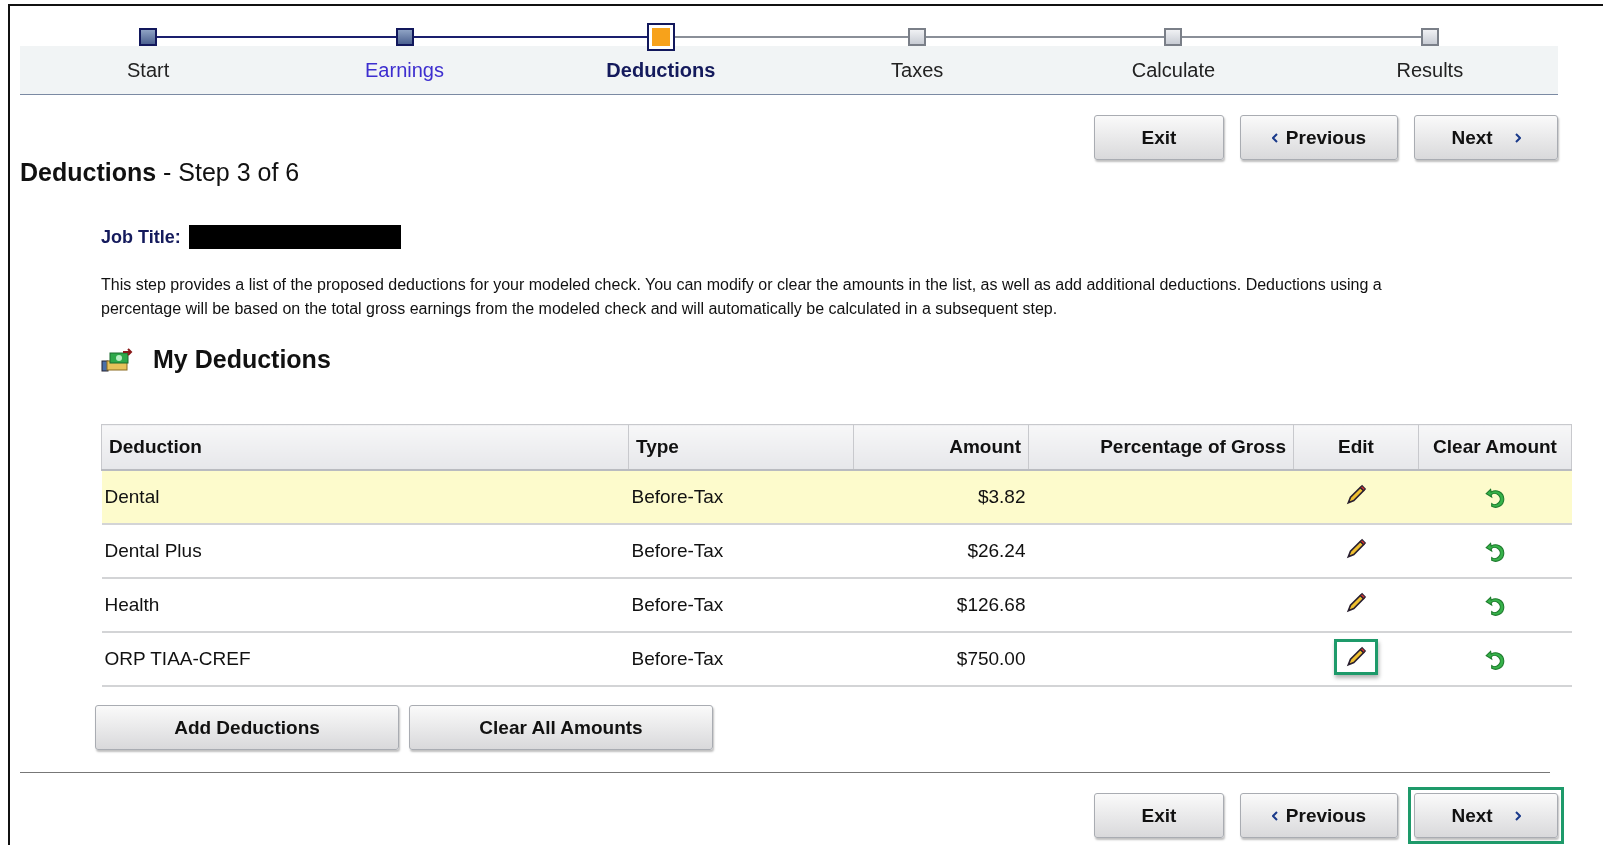  Describe the element at coordinates (1161, 447) in the screenshot. I see `column-header: Percentage of Gross` at that location.